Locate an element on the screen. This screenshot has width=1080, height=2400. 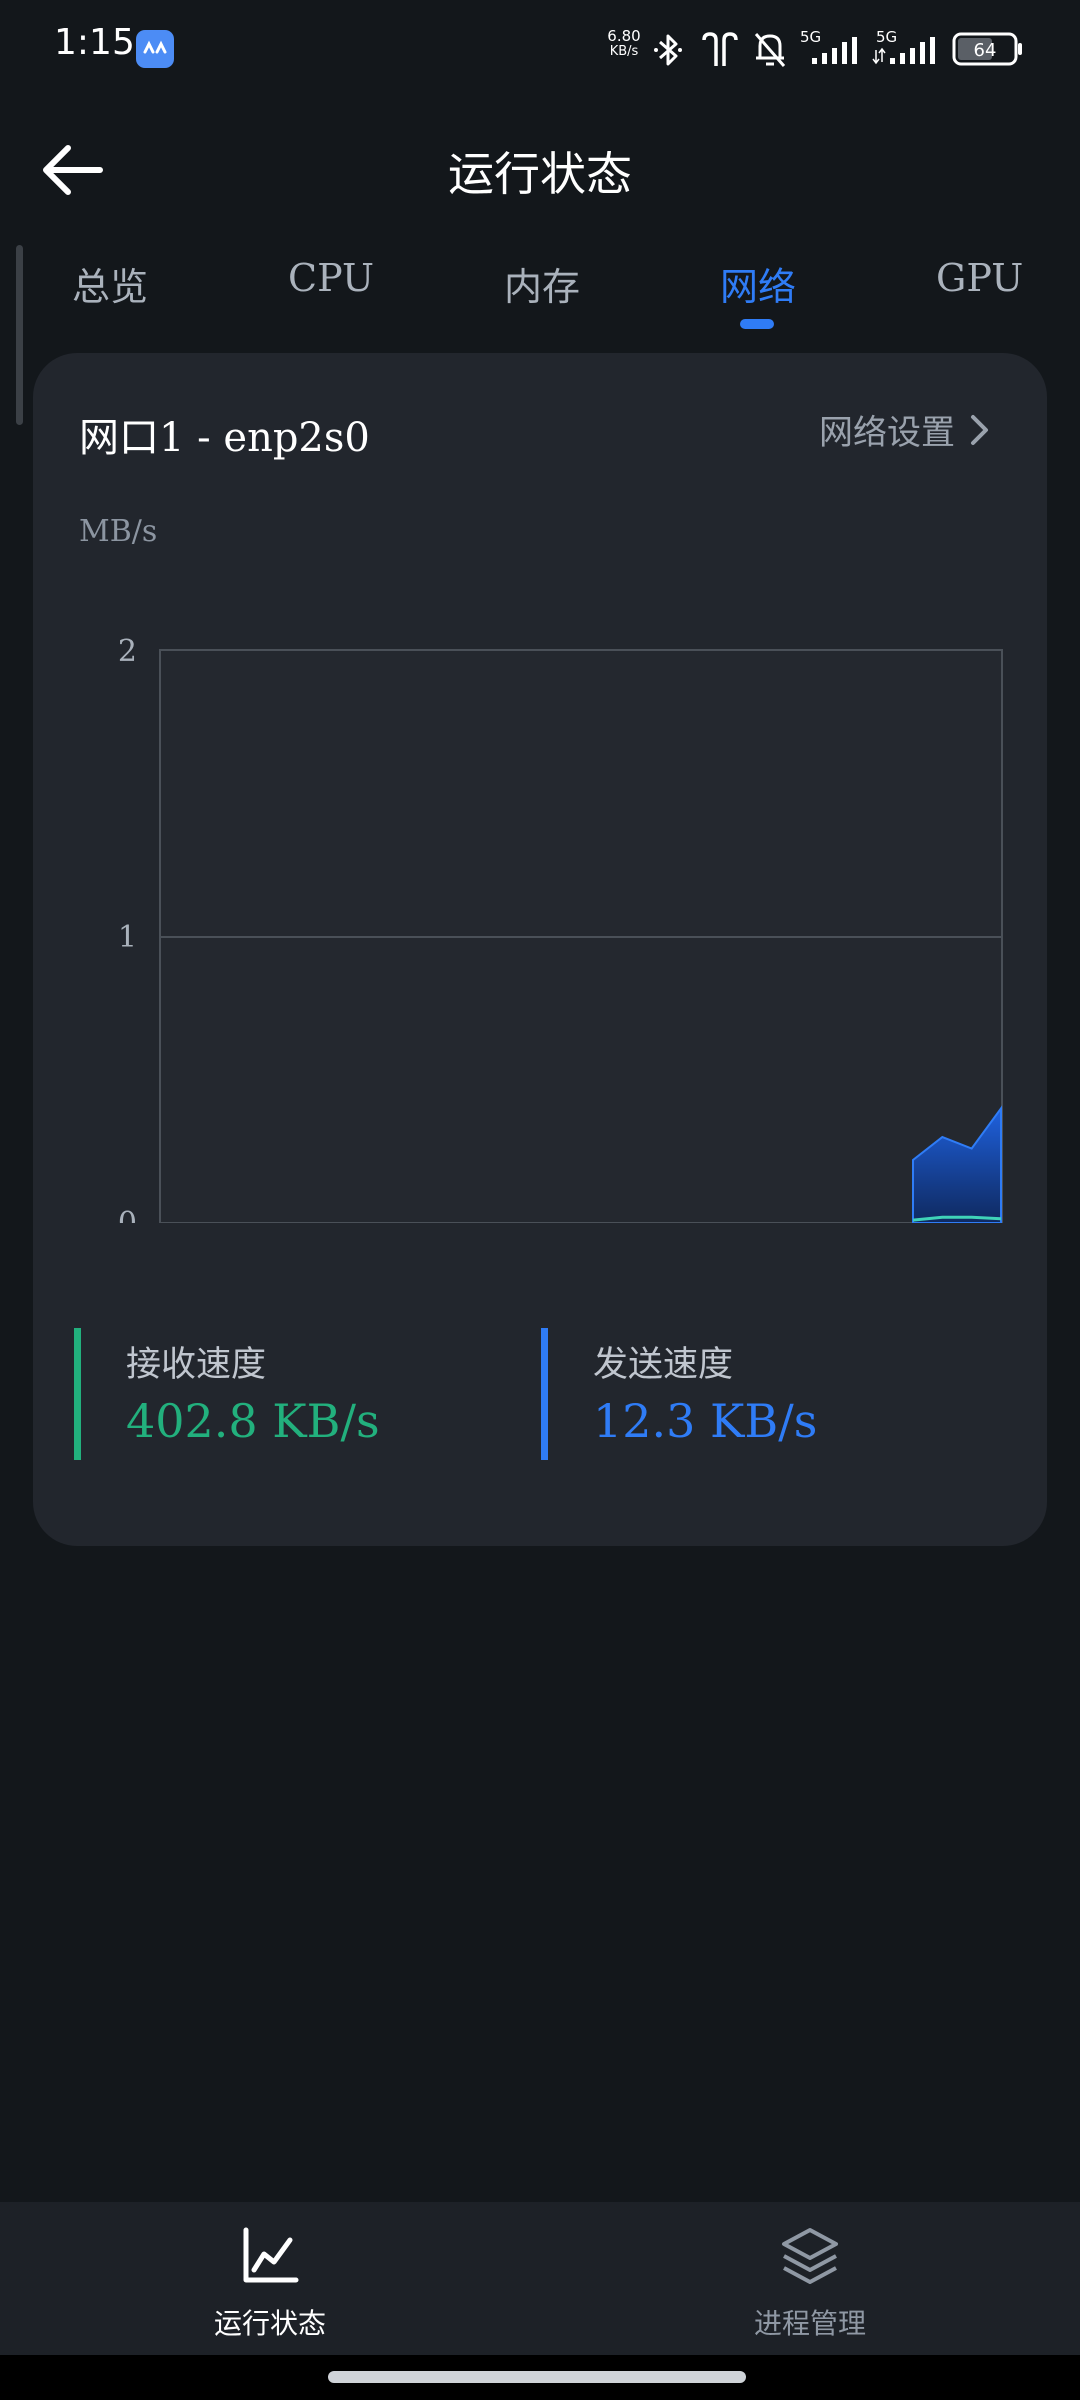
bottom-nav: 运行状态 进程管理 is located at coordinates (540, 2278).